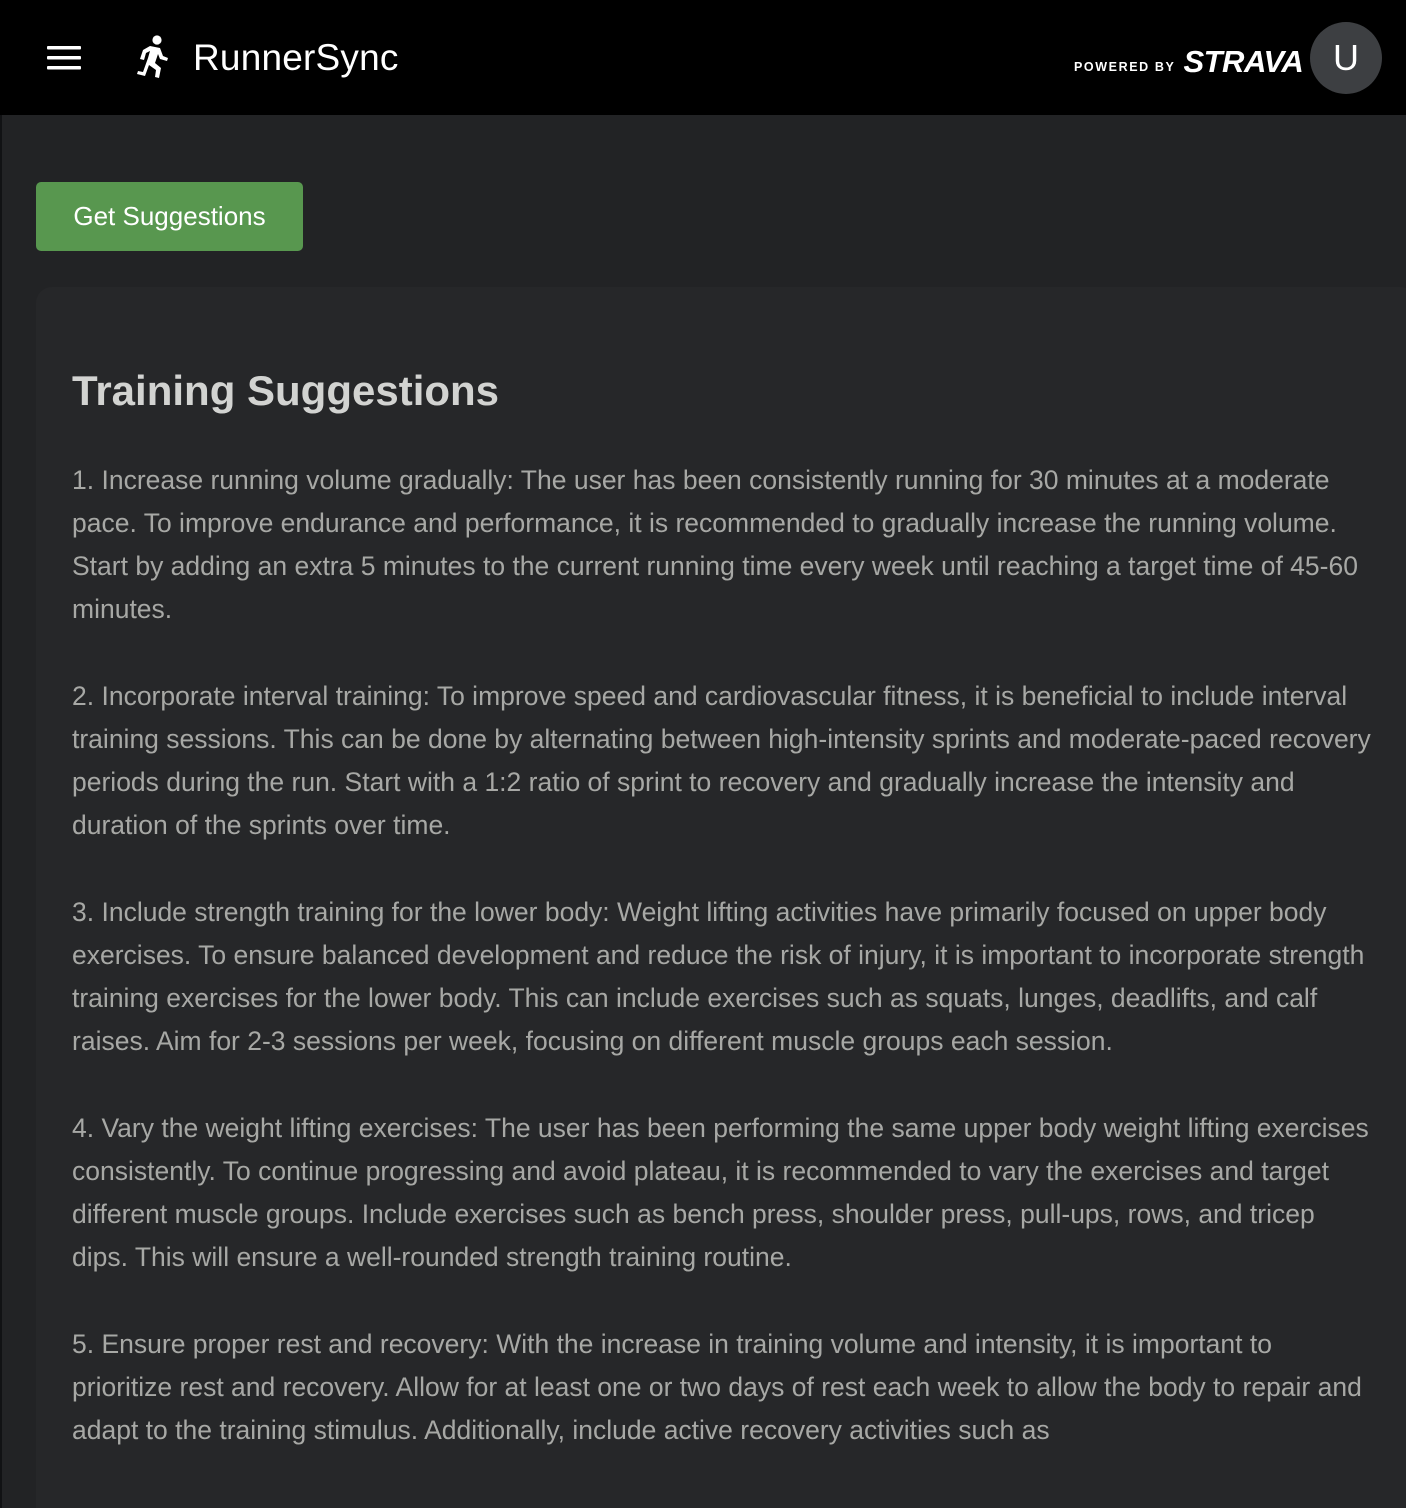  I want to click on runner-icon, so click(152, 56).